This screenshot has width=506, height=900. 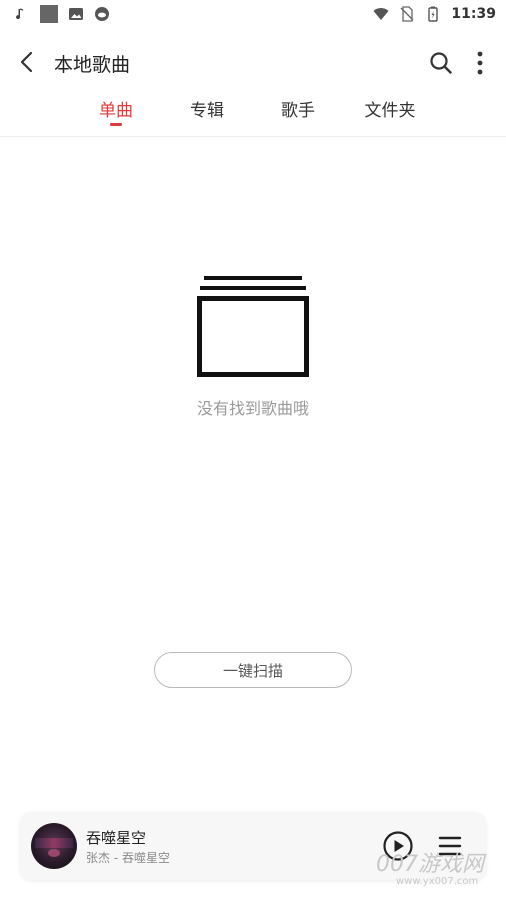 I want to click on wifi-icon, so click(x=381, y=14).